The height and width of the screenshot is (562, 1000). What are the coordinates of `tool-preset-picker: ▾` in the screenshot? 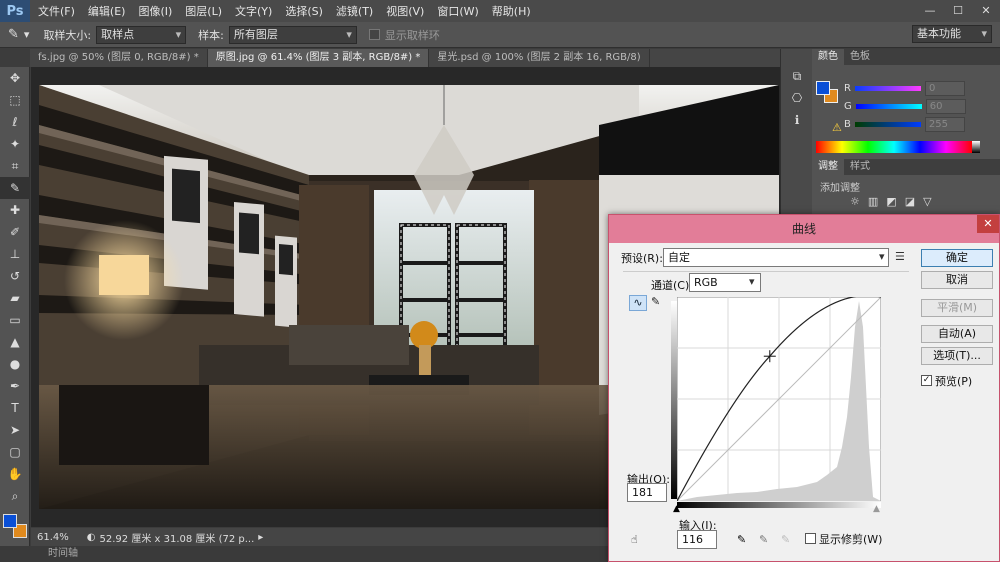 It's located at (27, 34).